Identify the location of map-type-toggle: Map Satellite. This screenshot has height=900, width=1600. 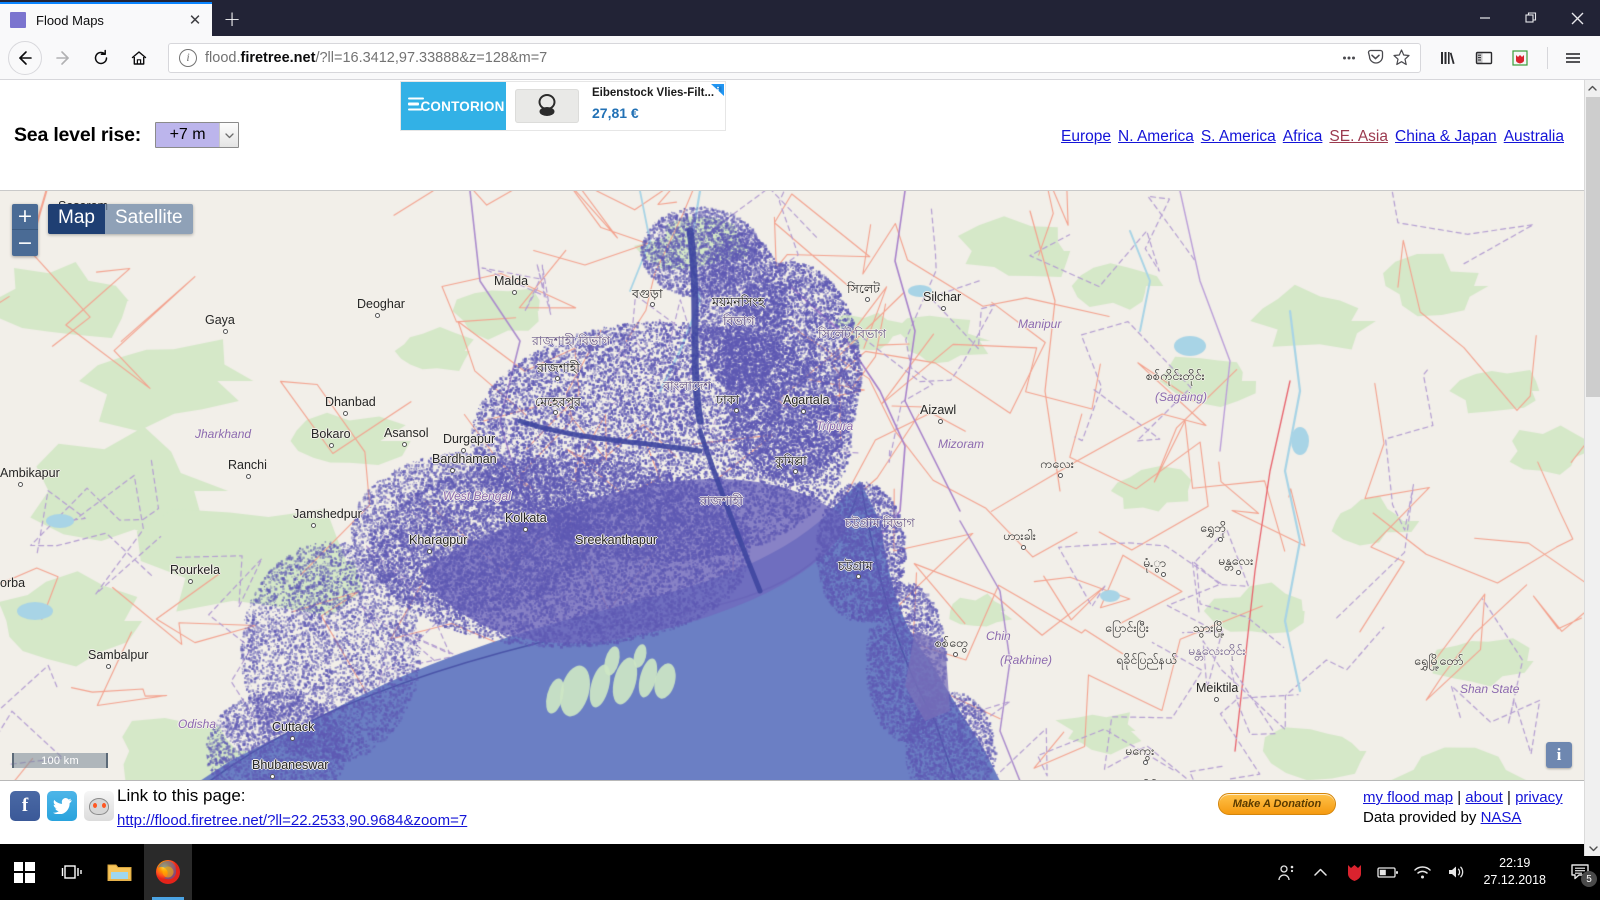
(120, 219).